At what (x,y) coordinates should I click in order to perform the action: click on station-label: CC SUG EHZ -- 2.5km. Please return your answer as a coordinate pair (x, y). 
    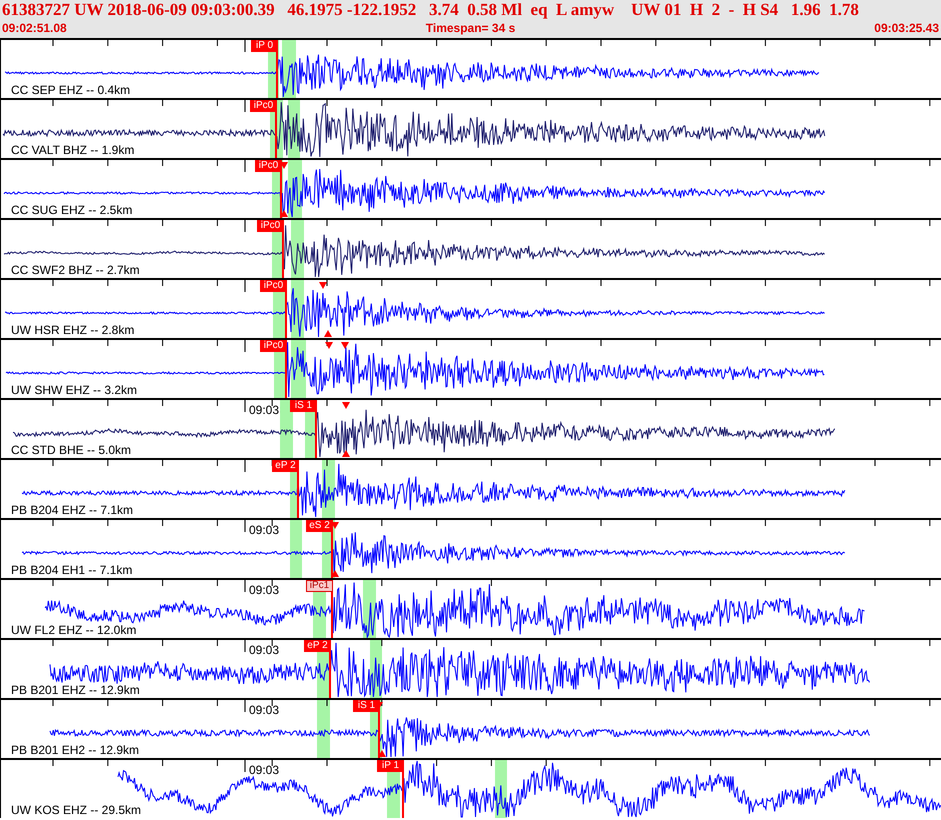
    Looking at the image, I should click on (71, 210).